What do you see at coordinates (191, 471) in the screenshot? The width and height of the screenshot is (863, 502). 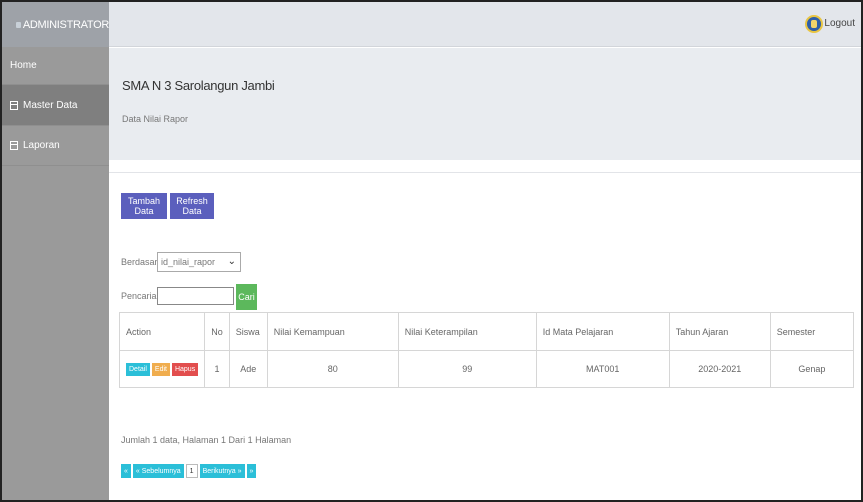 I see `current-page-button: 1` at bounding box center [191, 471].